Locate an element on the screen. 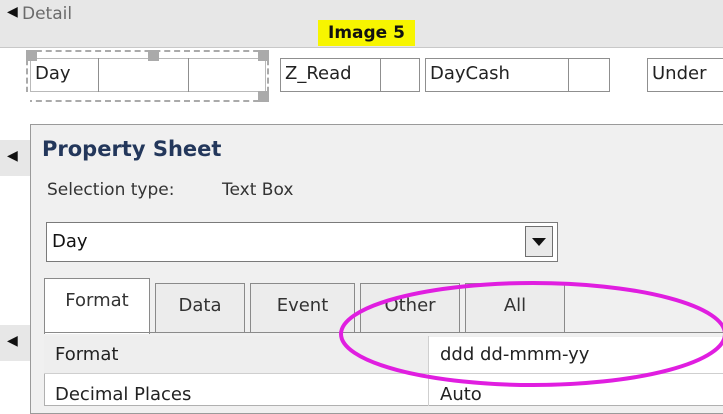 The height and width of the screenshot is (414, 723). tab-data: Data is located at coordinates (200, 308).